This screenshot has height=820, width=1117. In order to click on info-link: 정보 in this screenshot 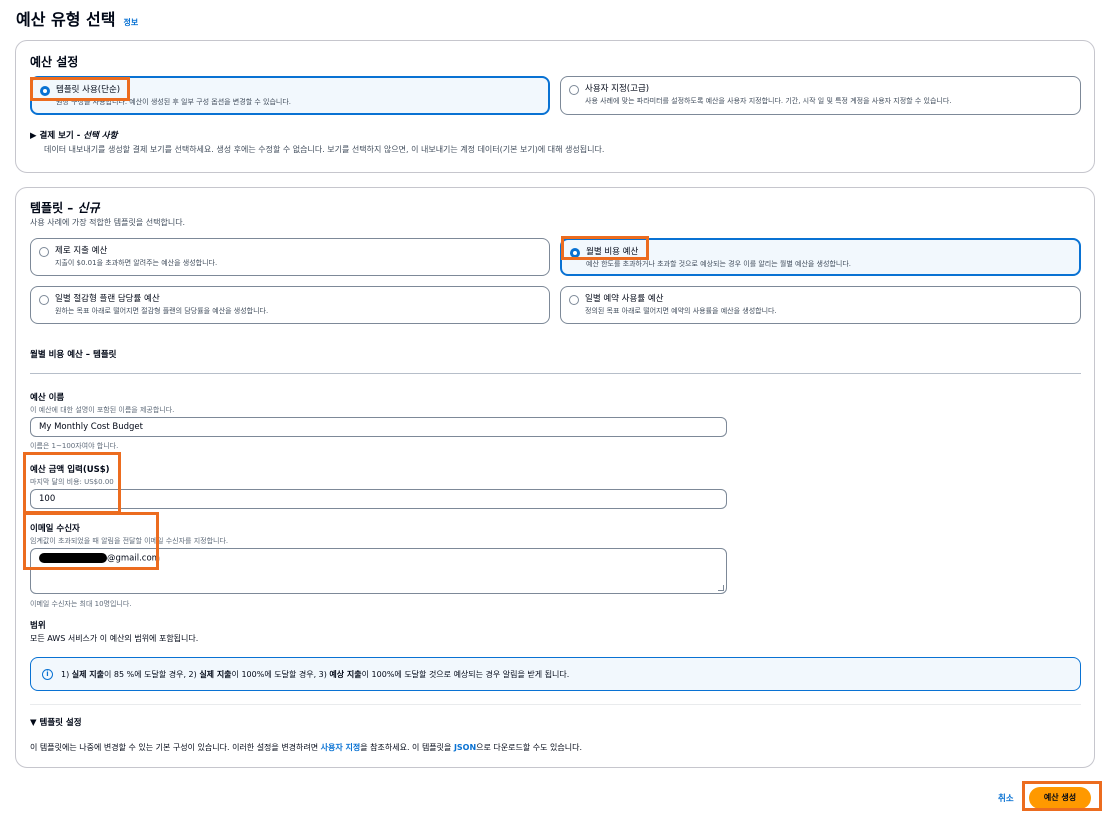, I will do `click(130, 22)`.